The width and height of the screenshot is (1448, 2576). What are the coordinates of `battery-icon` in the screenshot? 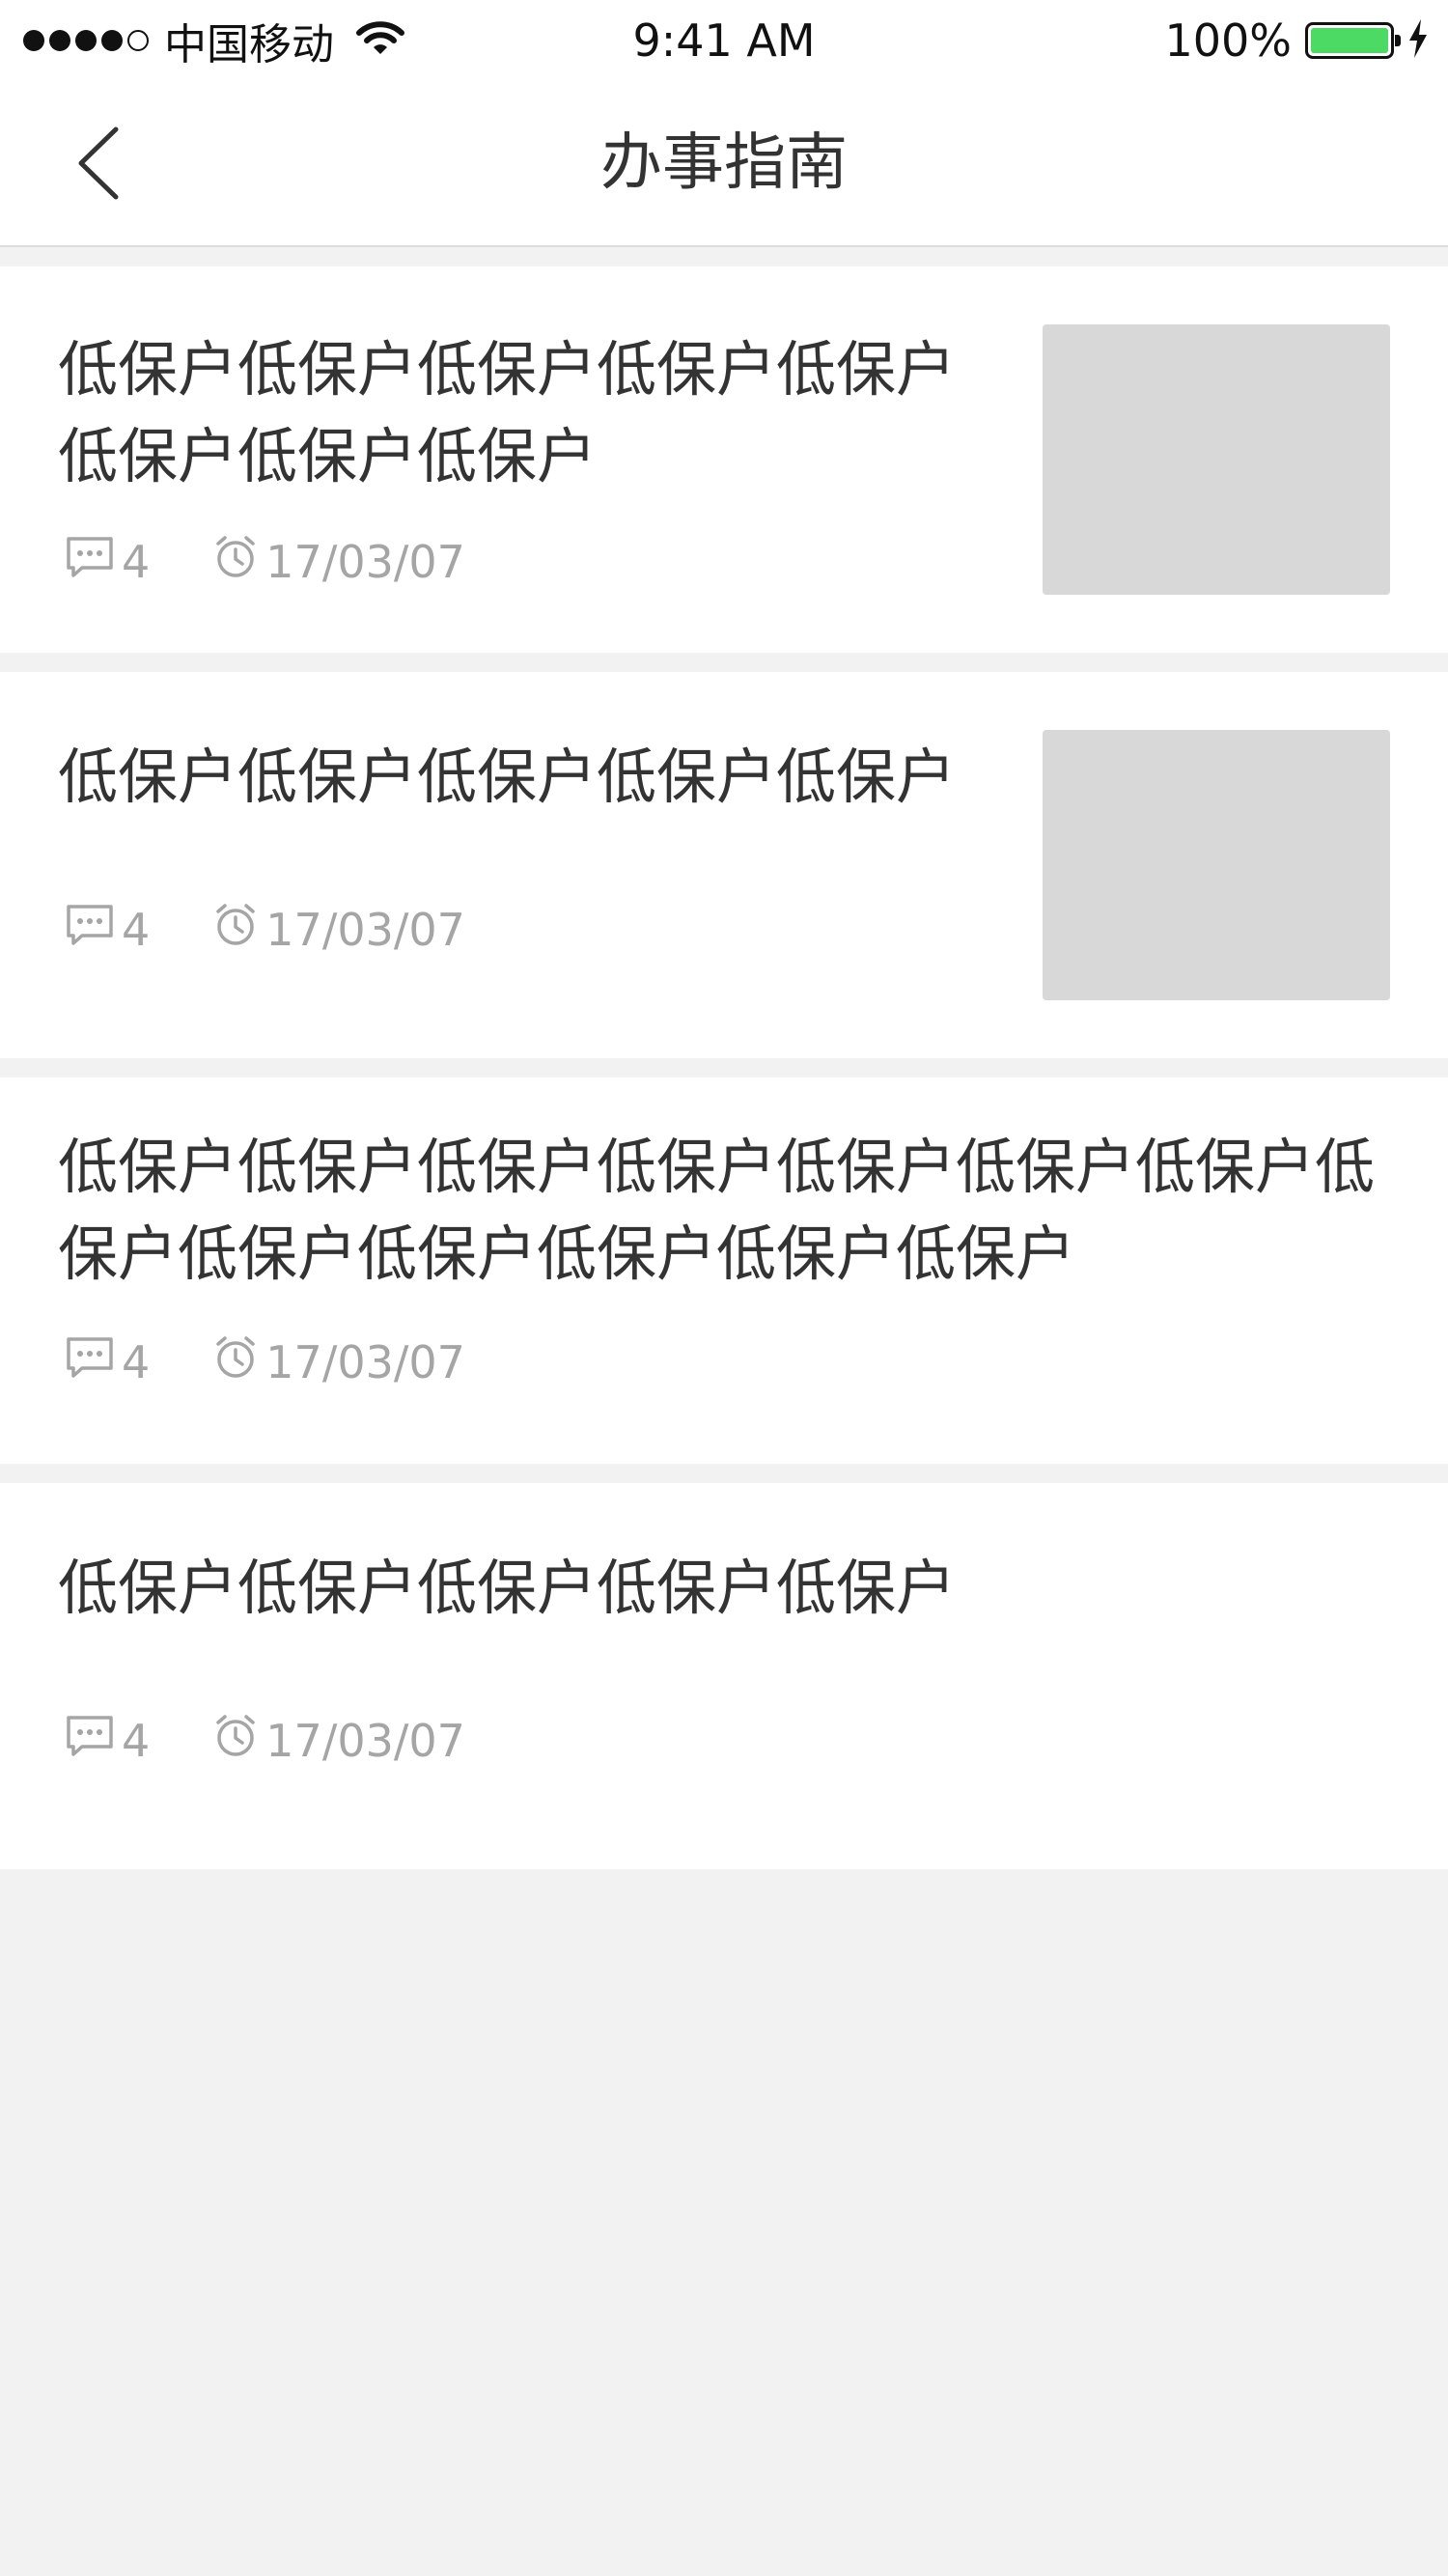 It's located at (1353, 41).